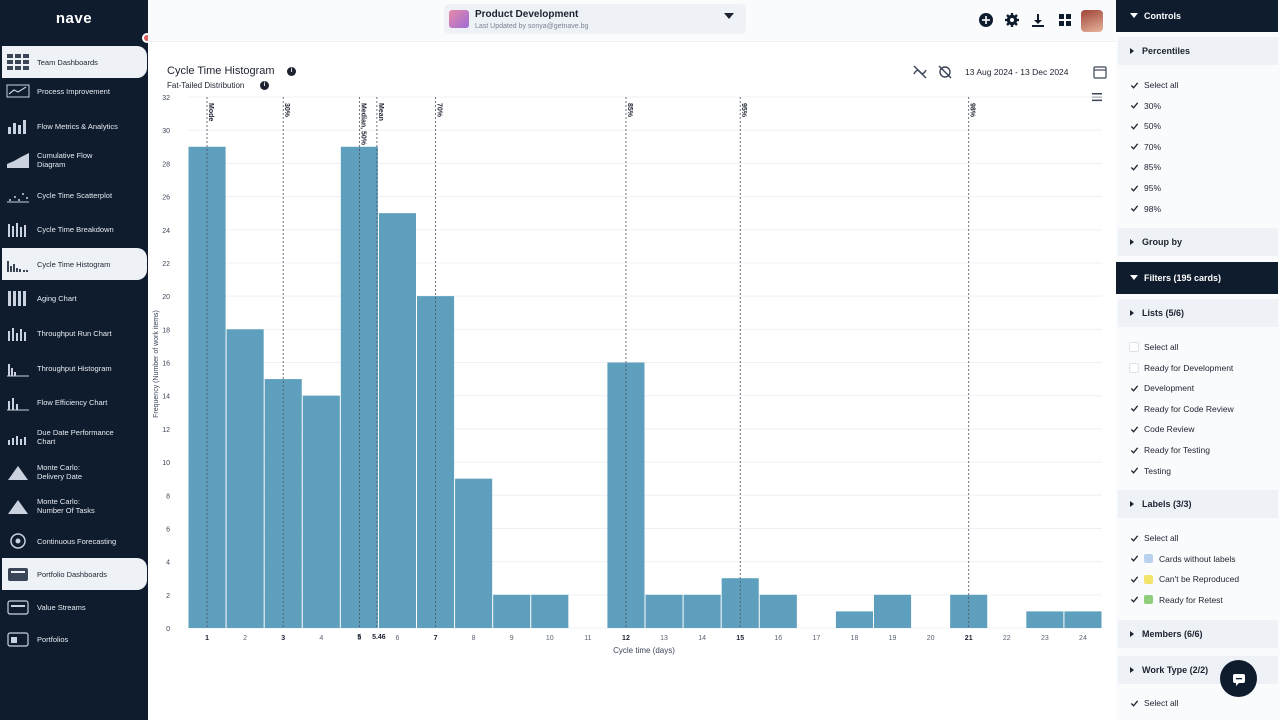  Describe the element at coordinates (74, 229) in the screenshot. I see `sidebar-item-breakdown: Cycle Time Breakdown` at that location.